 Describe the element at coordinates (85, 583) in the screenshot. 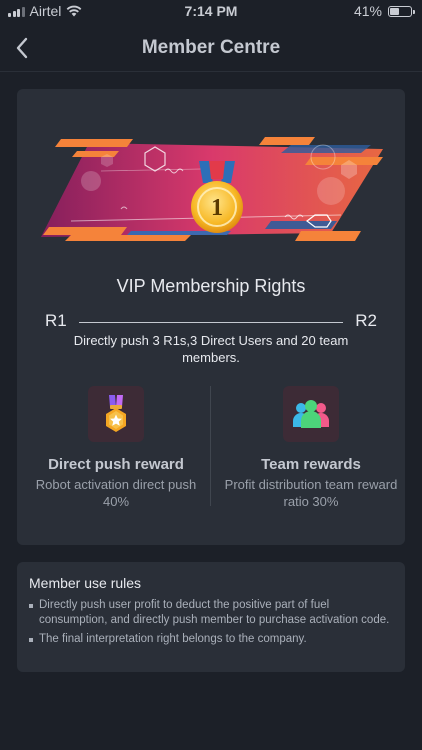

I see `rules-title: Member use rules` at that location.